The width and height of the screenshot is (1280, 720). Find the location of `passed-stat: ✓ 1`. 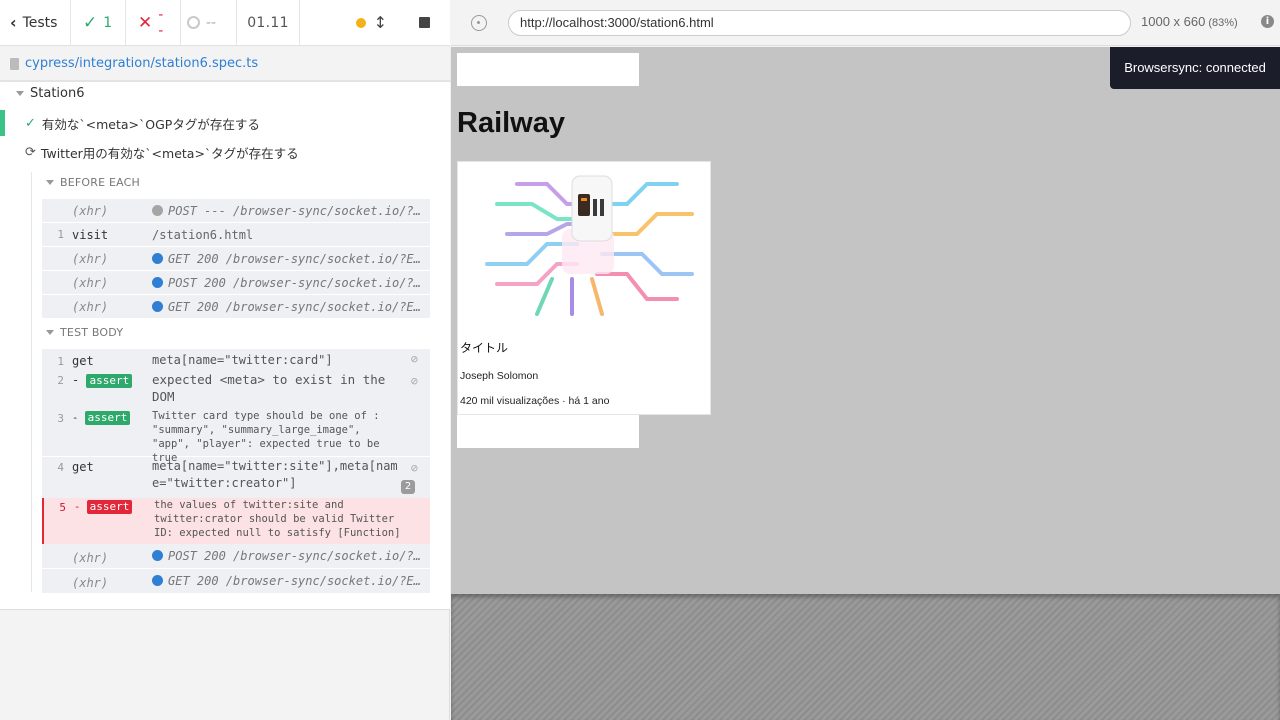

passed-stat: ✓ 1 is located at coordinates (98, 23).